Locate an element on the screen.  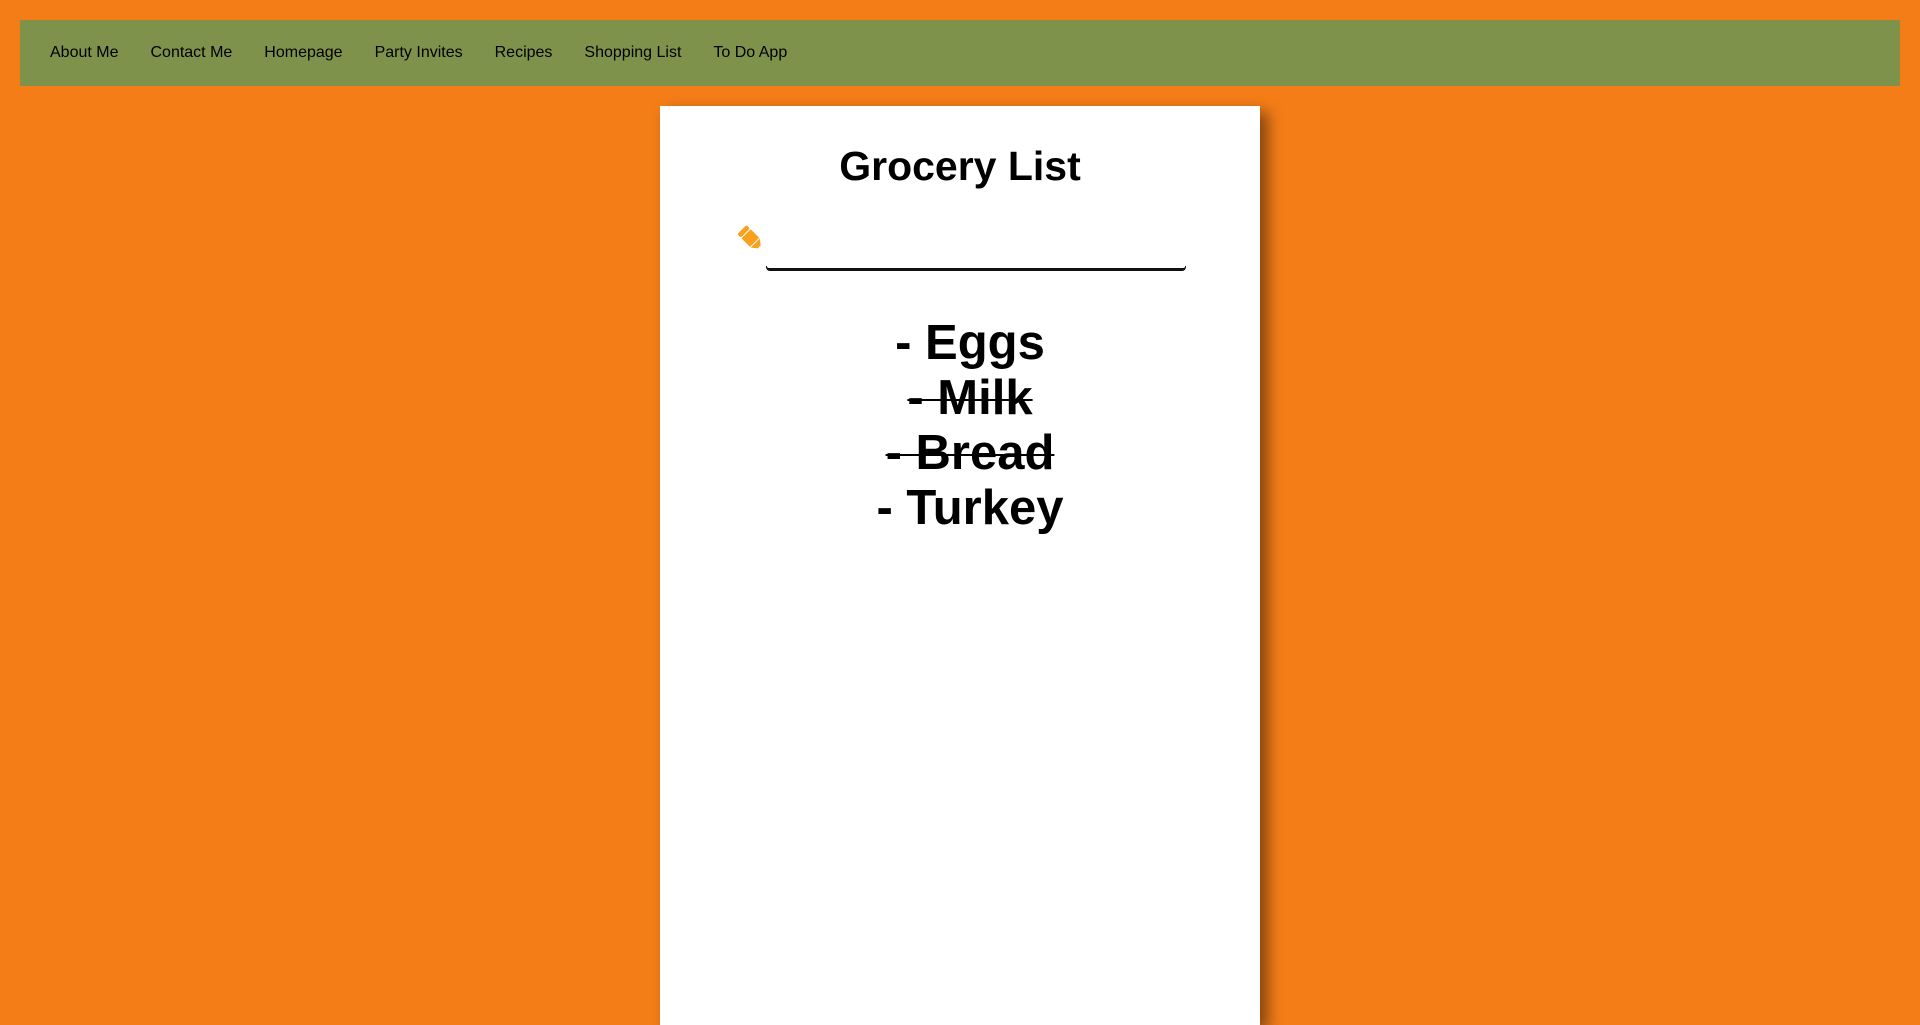
grocery-item-bread: - Bread is located at coordinates (960, 453).